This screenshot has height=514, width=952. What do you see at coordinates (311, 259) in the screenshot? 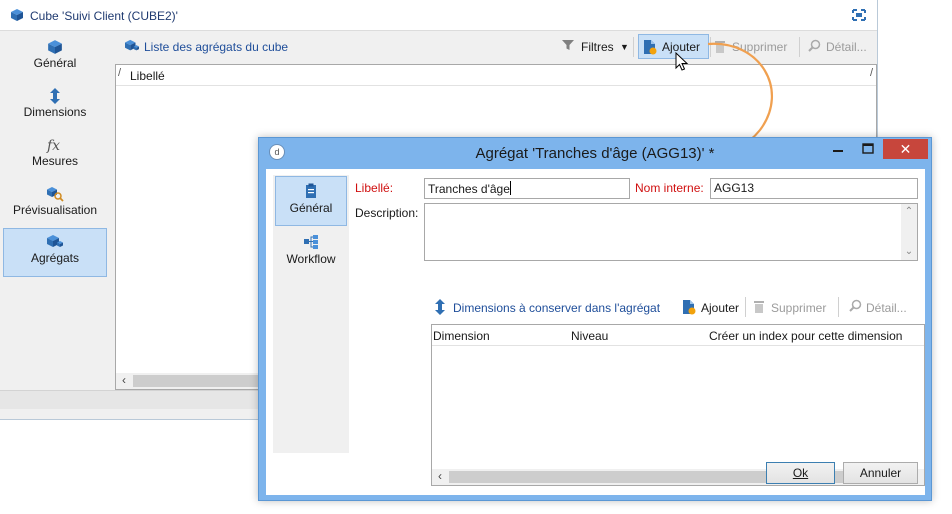
I see `dialog-tab-label: Workflow` at bounding box center [311, 259].